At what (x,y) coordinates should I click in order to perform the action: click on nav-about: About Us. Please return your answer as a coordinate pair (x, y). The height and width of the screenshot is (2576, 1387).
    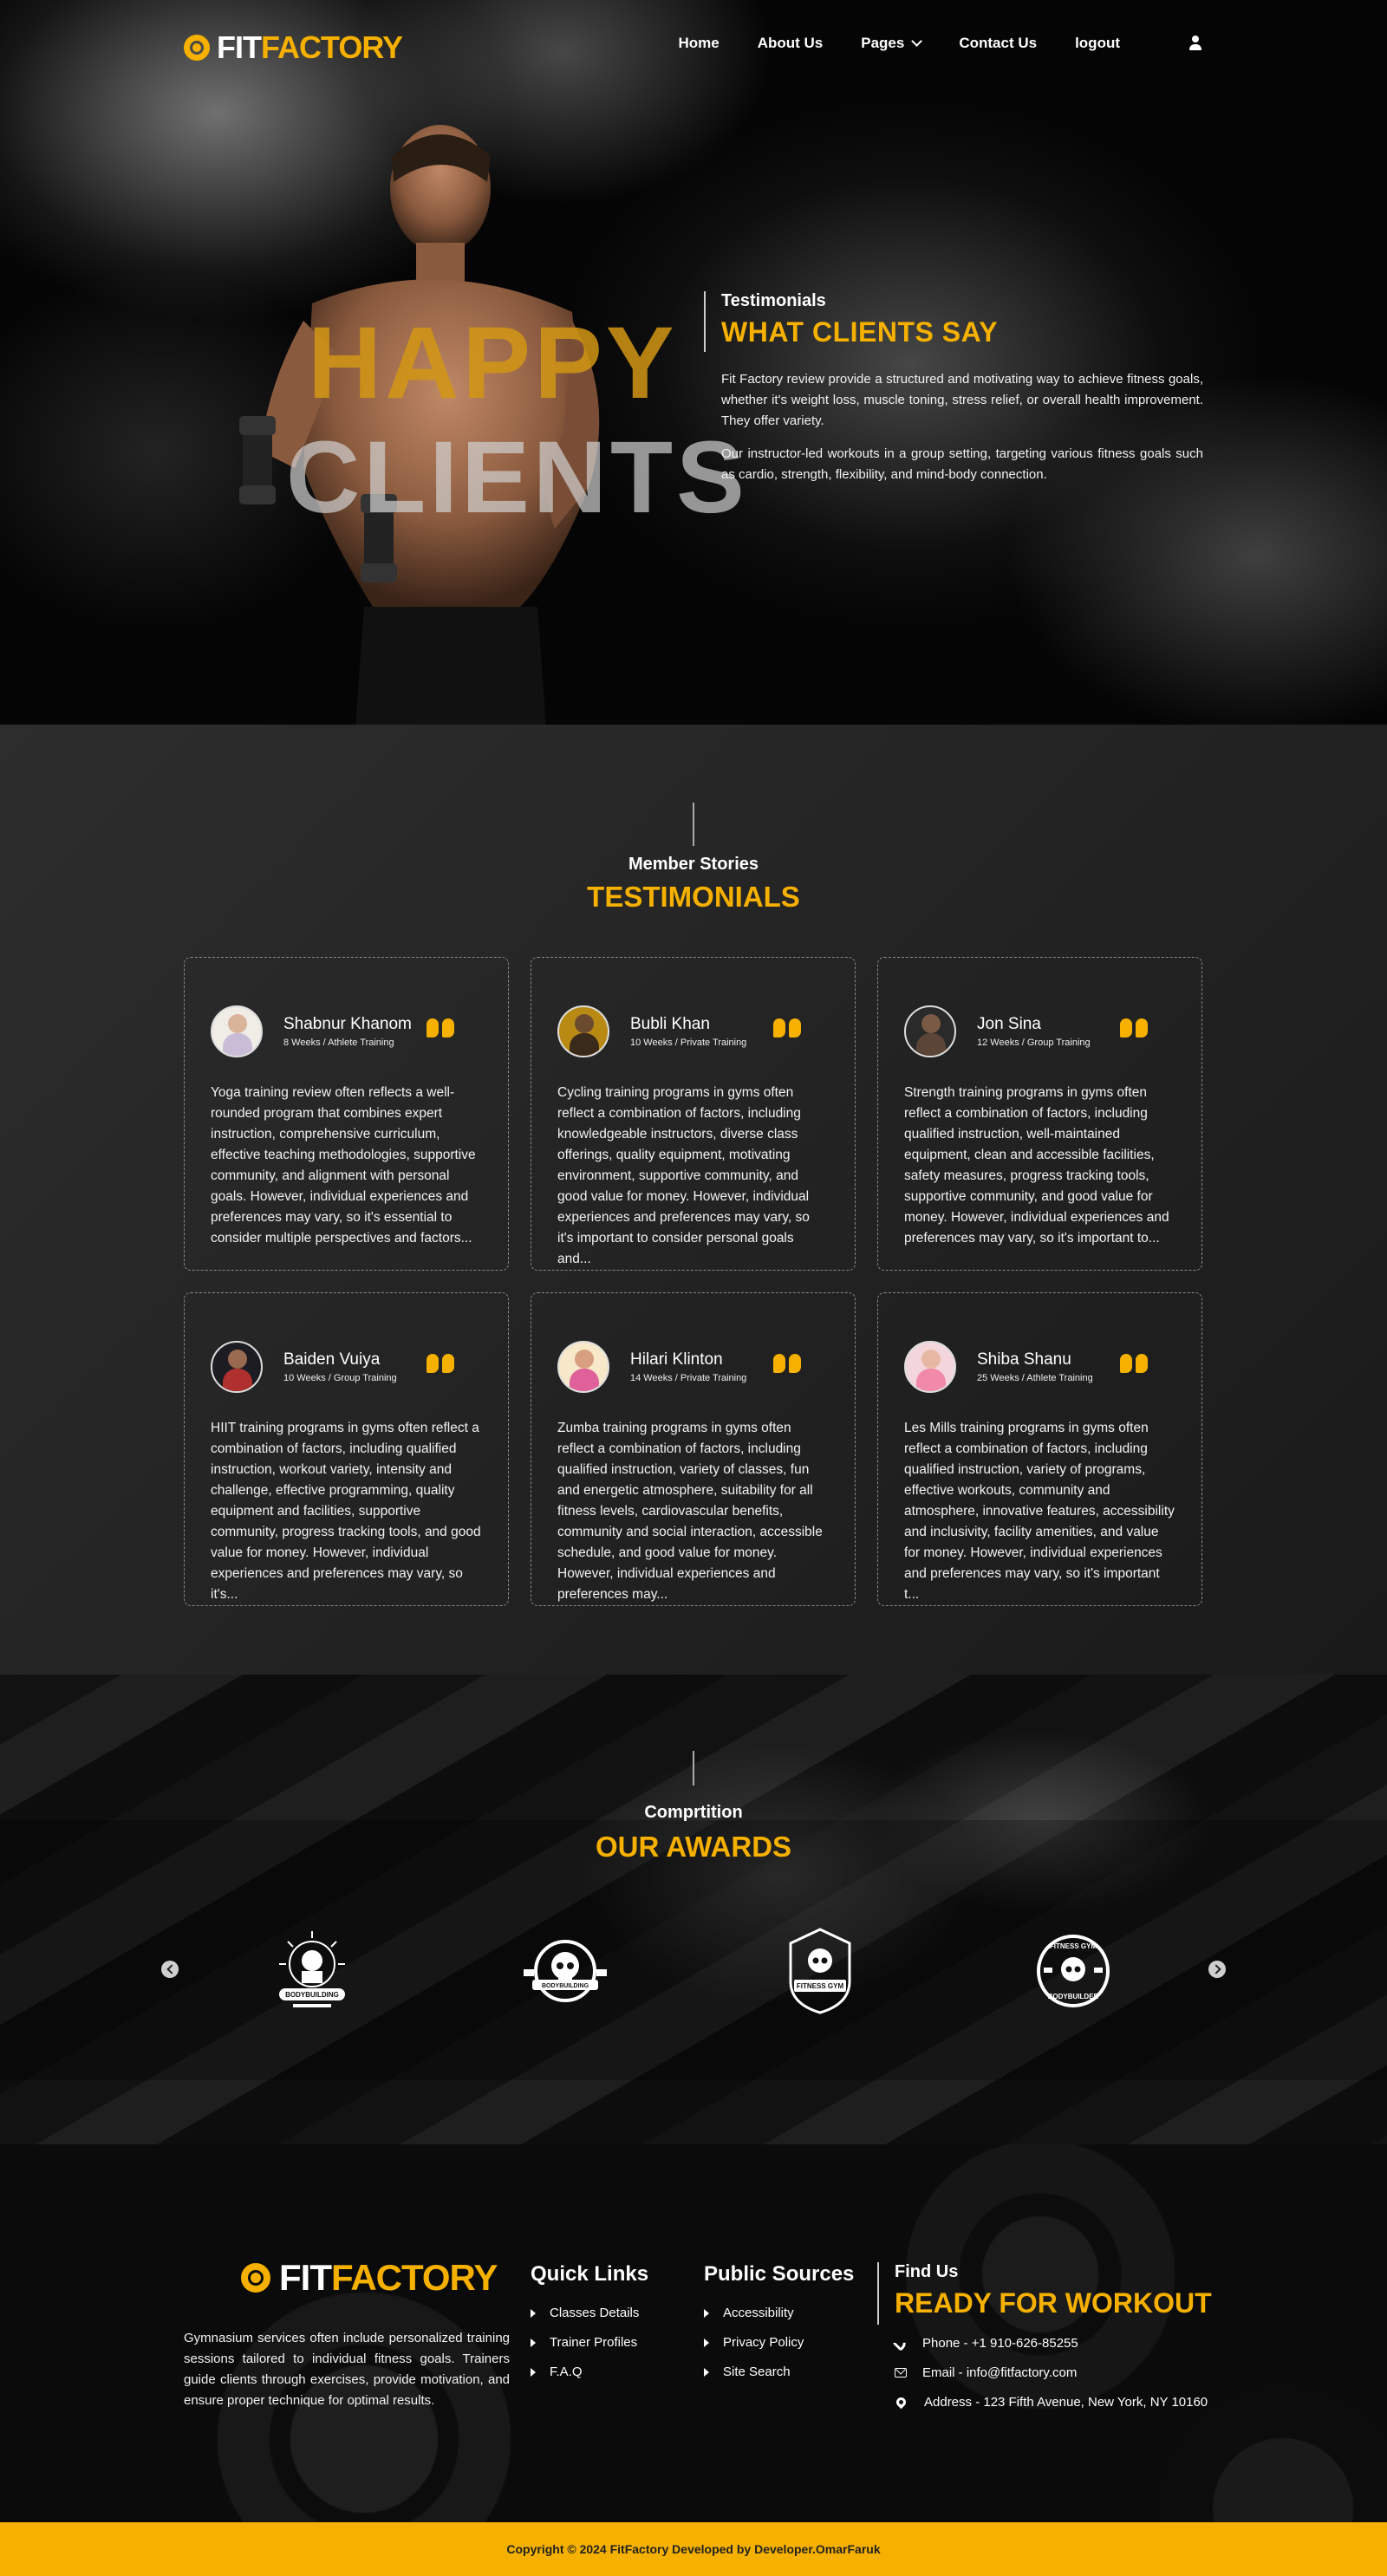
    Looking at the image, I should click on (791, 43).